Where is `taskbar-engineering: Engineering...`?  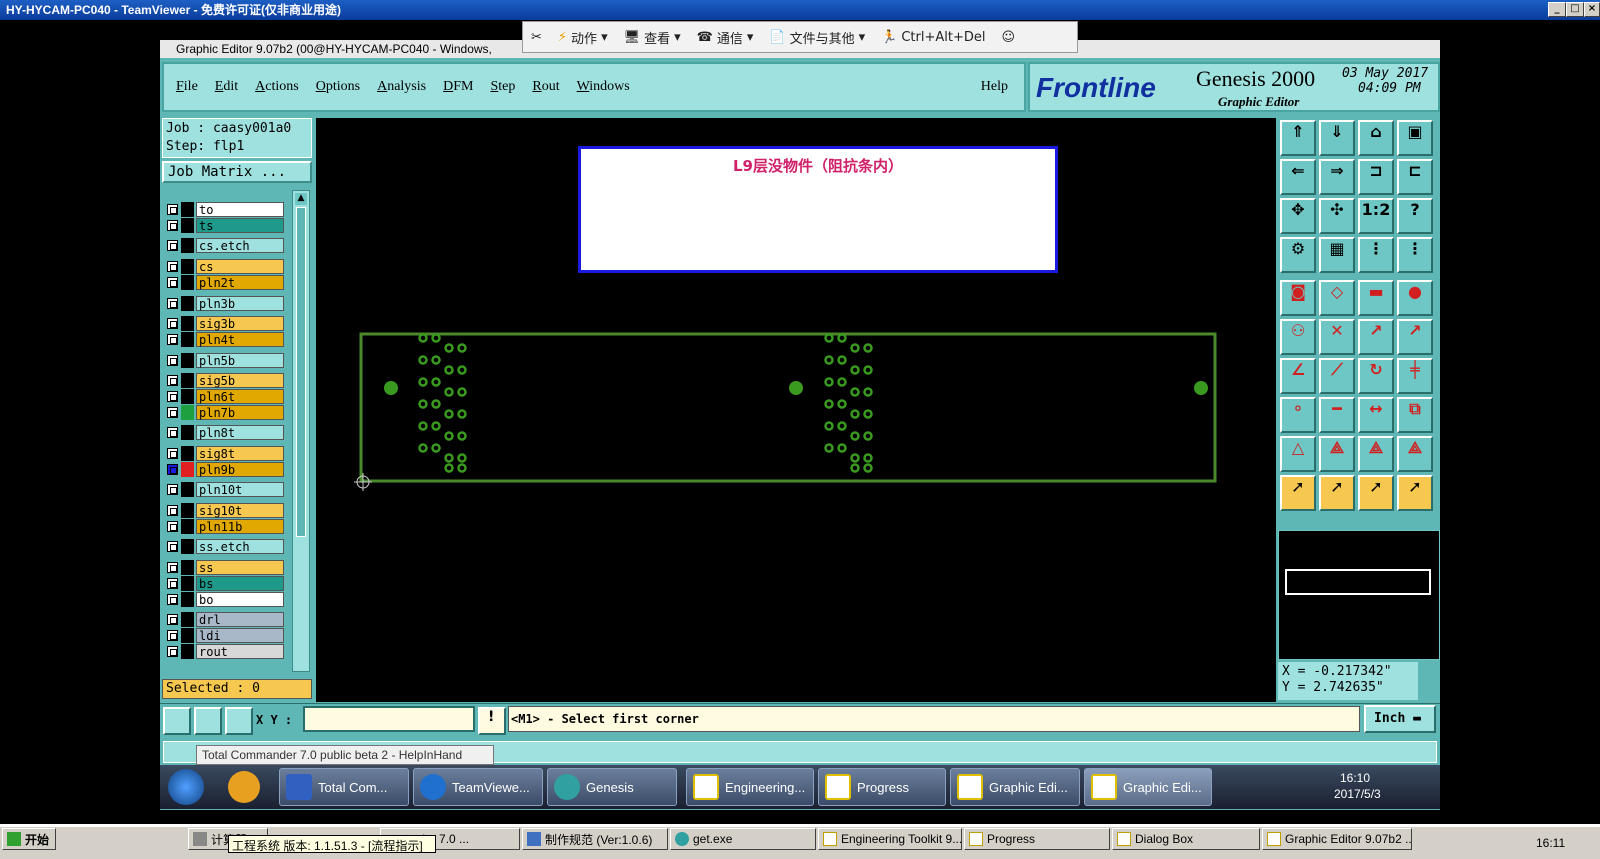 taskbar-engineering: Engineering... is located at coordinates (750, 787).